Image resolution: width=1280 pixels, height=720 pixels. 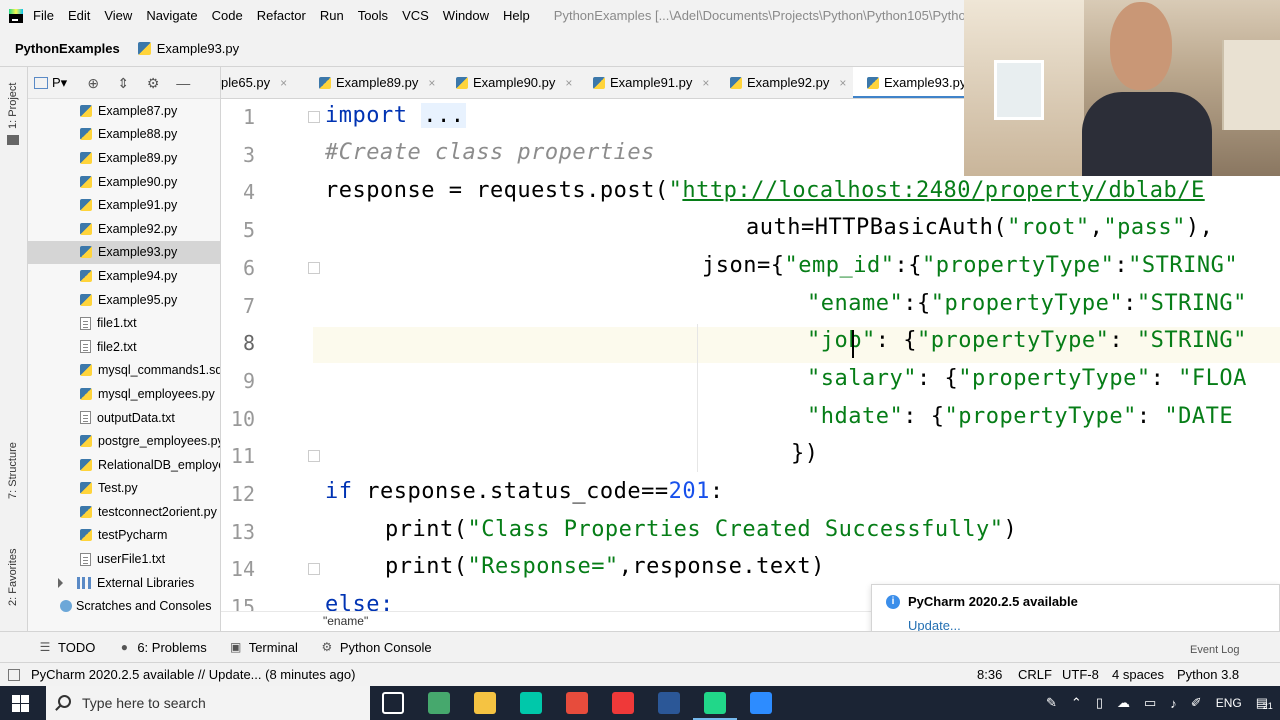 I want to click on editor-tab: Example93.py×, so click(x=918, y=82).